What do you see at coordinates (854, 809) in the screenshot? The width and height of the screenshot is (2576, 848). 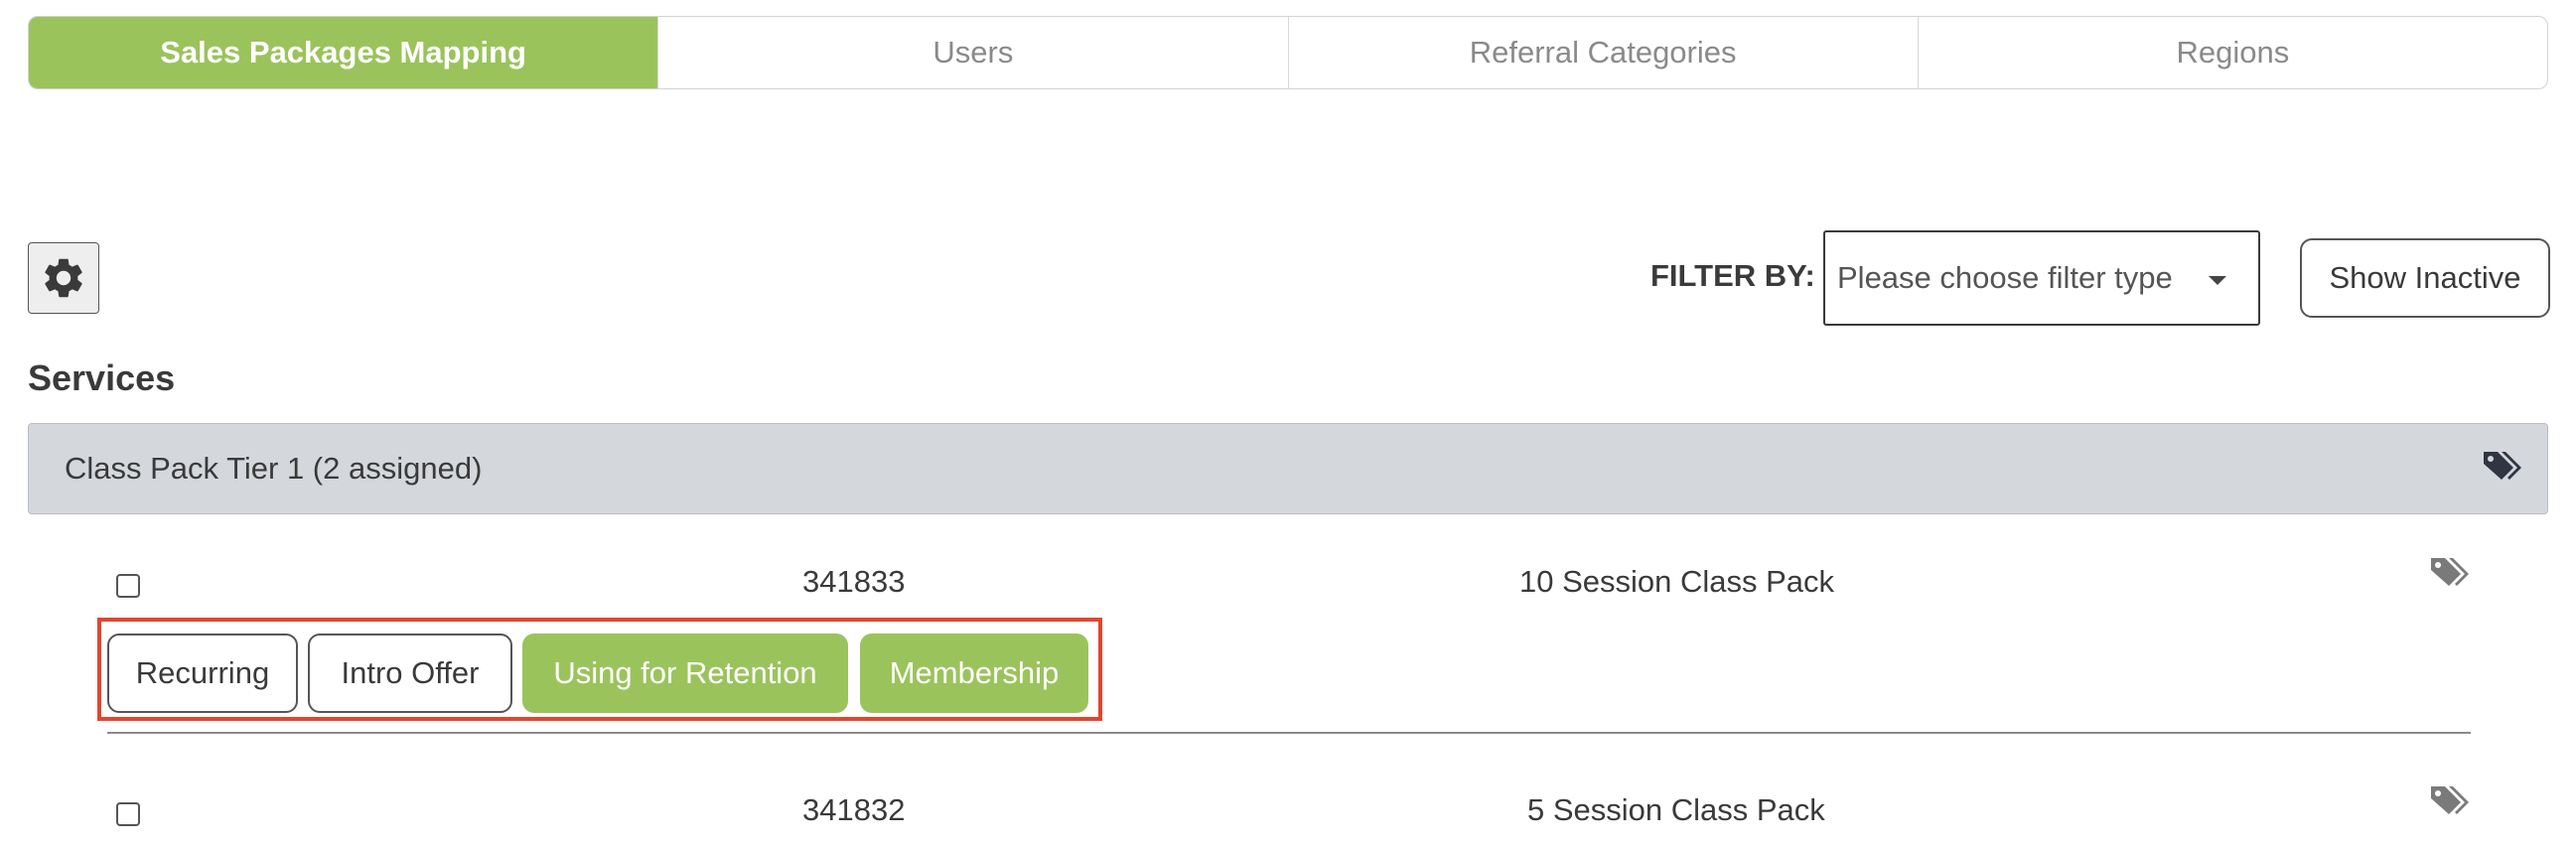 I see `row-id: 341832` at bounding box center [854, 809].